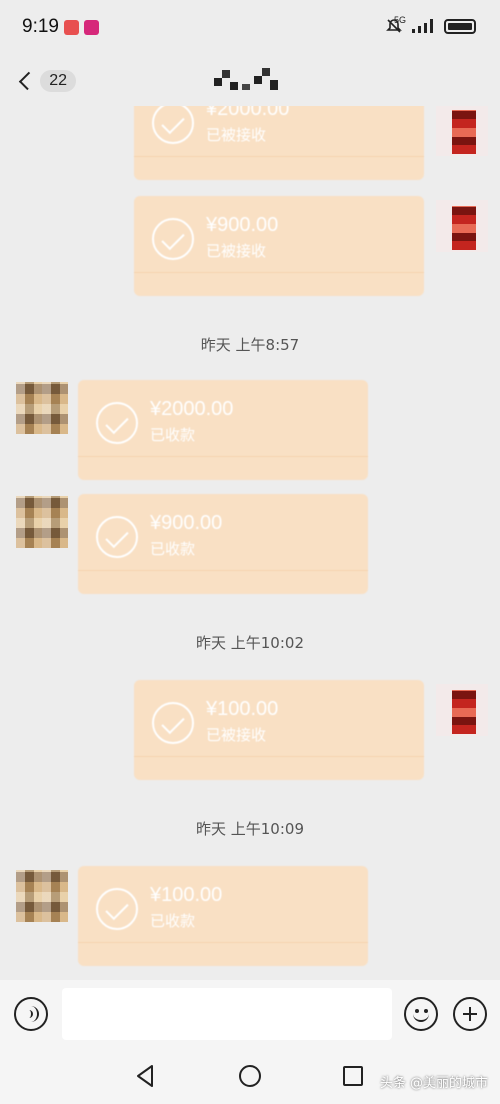 This screenshot has width=500, height=1104. Describe the element at coordinates (31, 1014) in the screenshot. I see `voice-icon` at that location.